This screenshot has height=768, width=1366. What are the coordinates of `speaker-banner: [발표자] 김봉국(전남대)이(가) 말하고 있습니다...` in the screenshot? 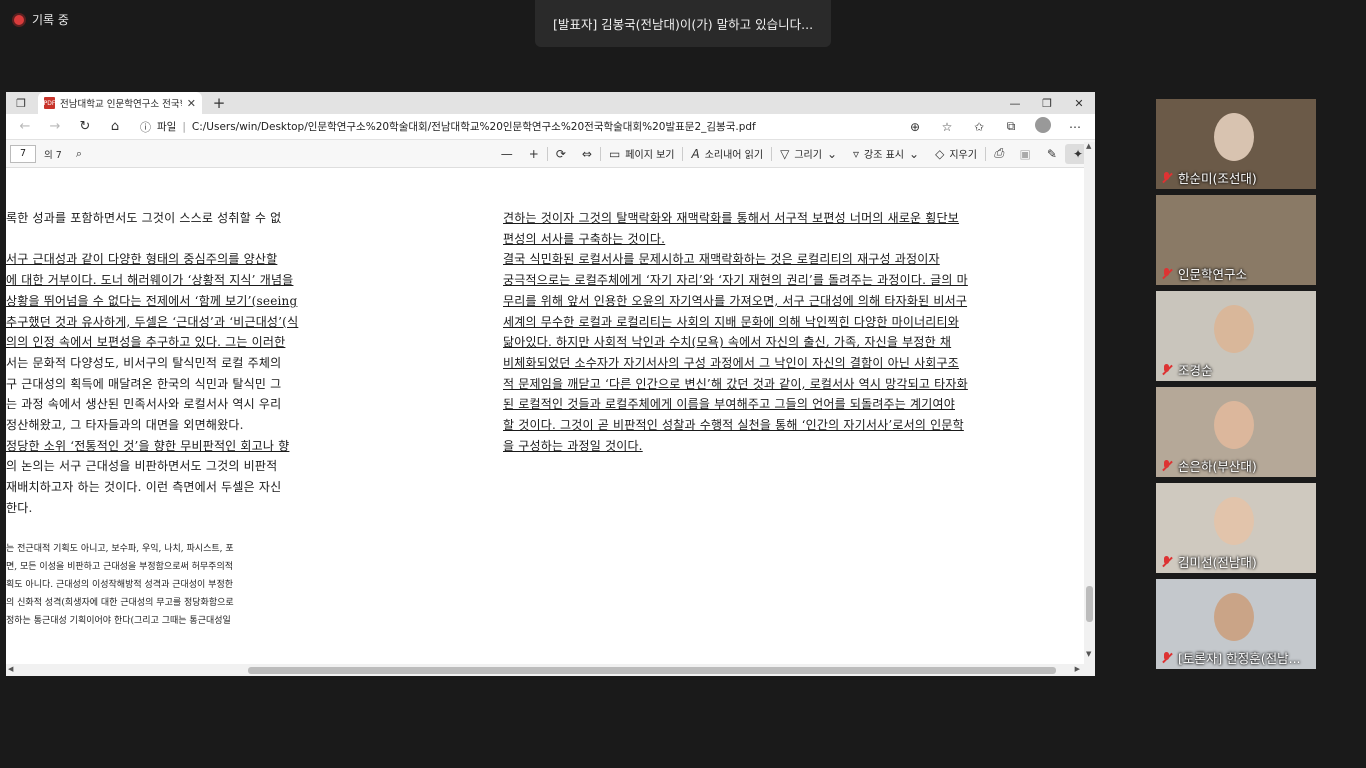 It's located at (683, 23).